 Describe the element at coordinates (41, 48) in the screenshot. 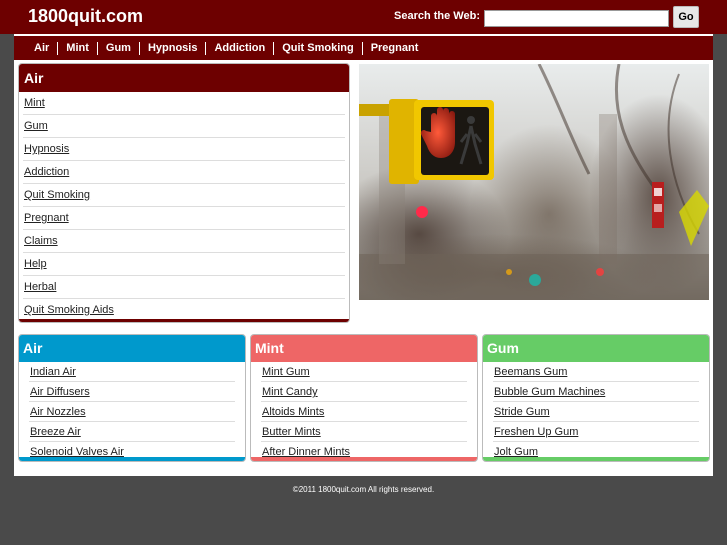

I see `nav-item-air: Air` at that location.